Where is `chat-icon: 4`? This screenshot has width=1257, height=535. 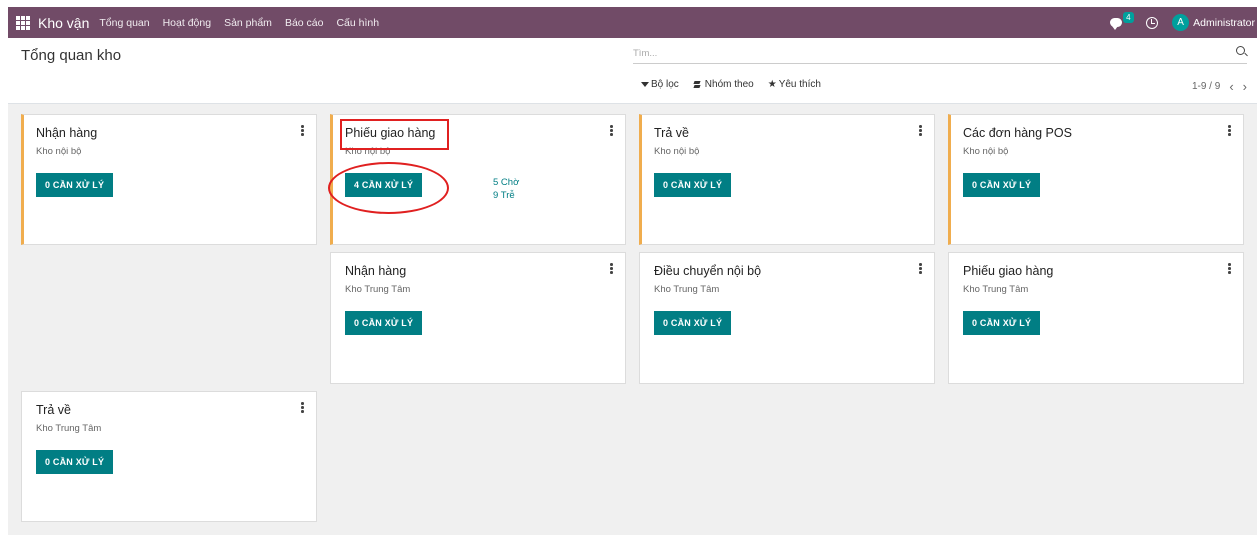 chat-icon: 4 is located at coordinates (1123, 22).